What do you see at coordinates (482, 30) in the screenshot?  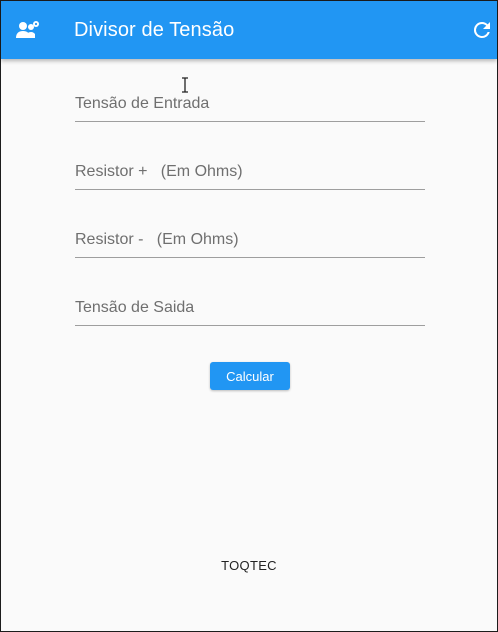 I see `refresh-icon` at bounding box center [482, 30].